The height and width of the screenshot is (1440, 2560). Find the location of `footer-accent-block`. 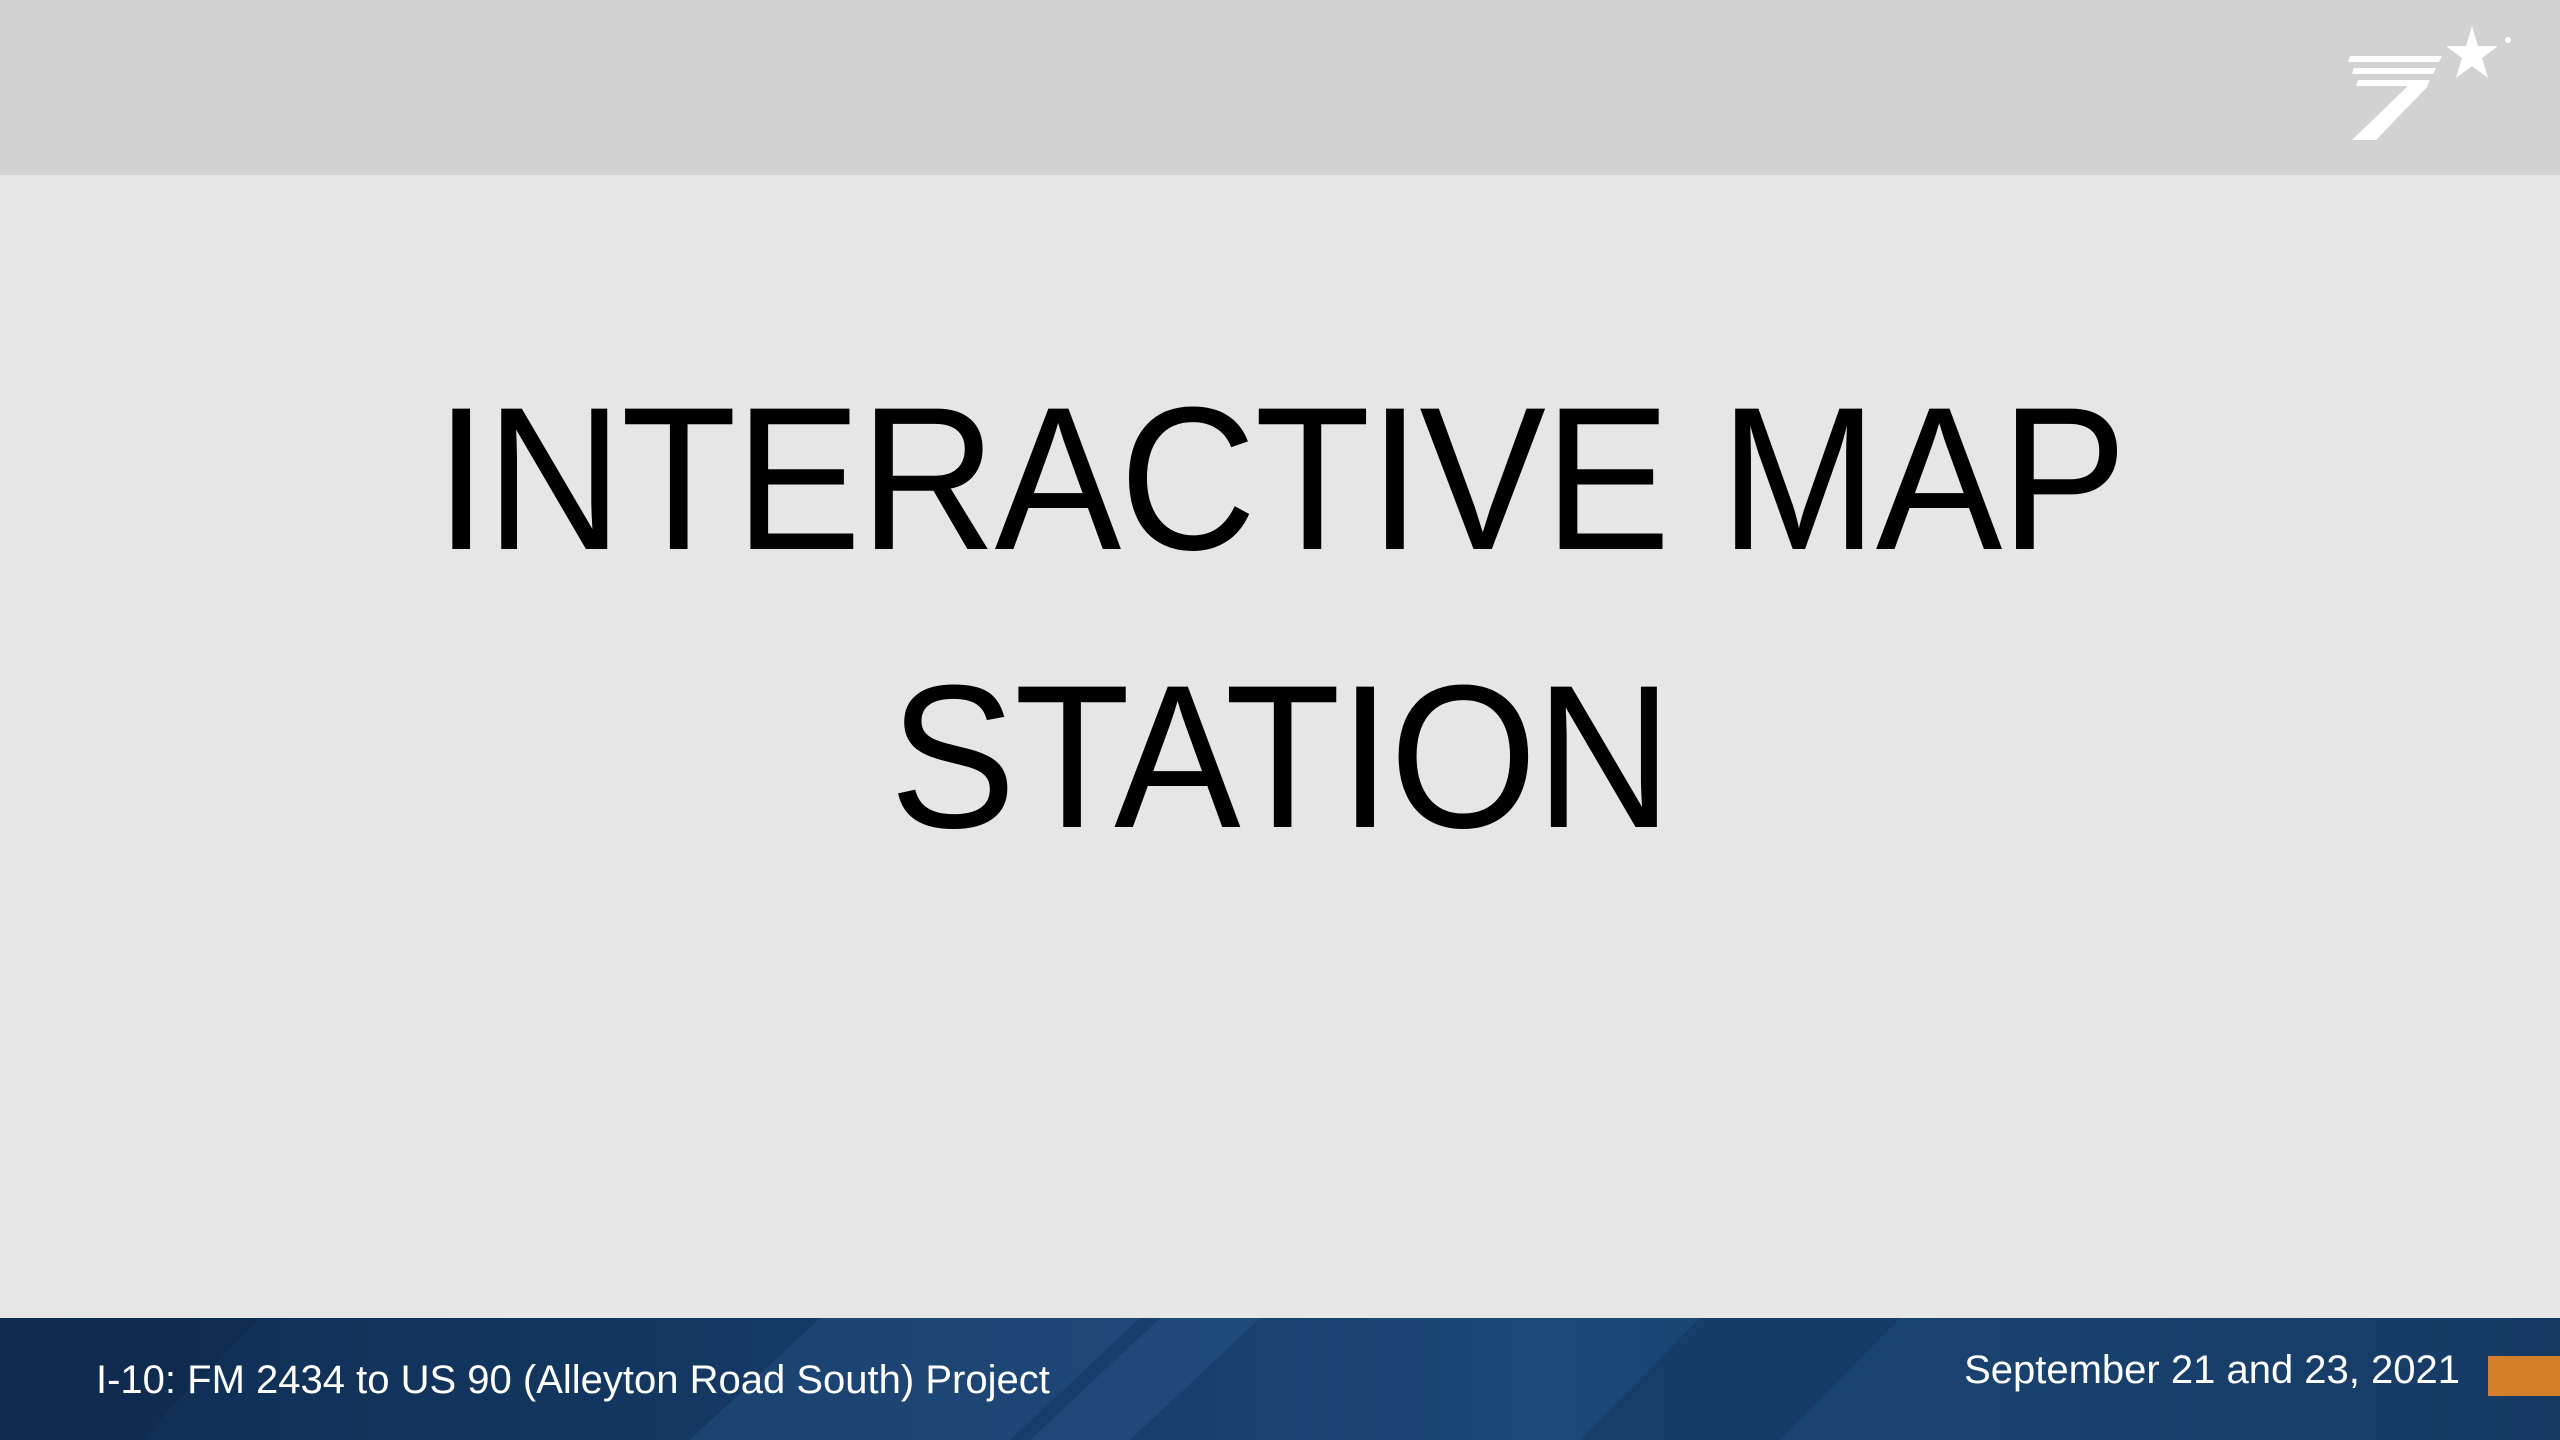

footer-accent-block is located at coordinates (2524, 1376).